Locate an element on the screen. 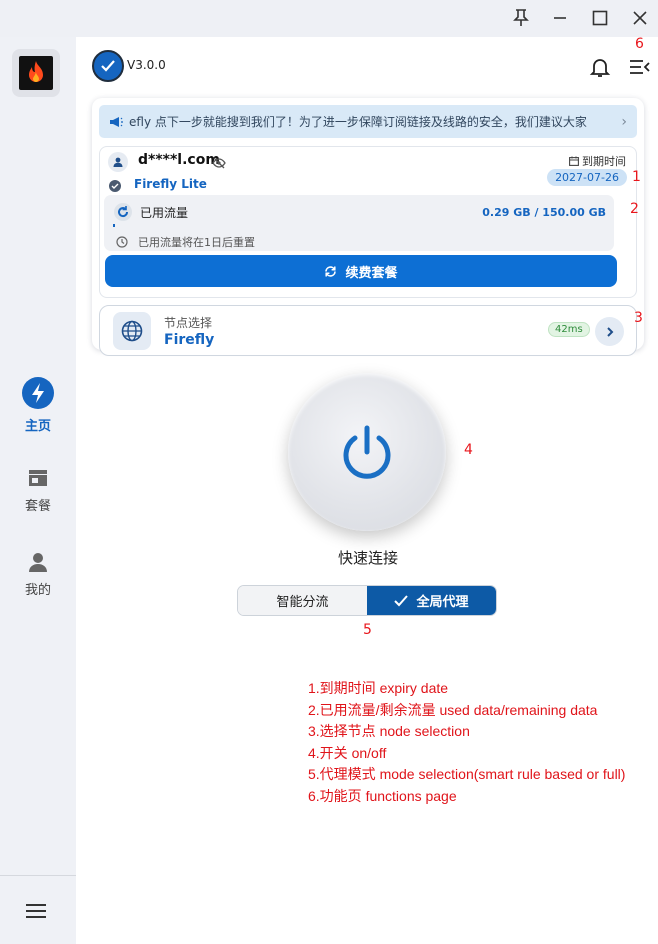 Image resolution: width=658 pixels, height=944 pixels. menu-collapse-icon is located at coordinates (639, 67).